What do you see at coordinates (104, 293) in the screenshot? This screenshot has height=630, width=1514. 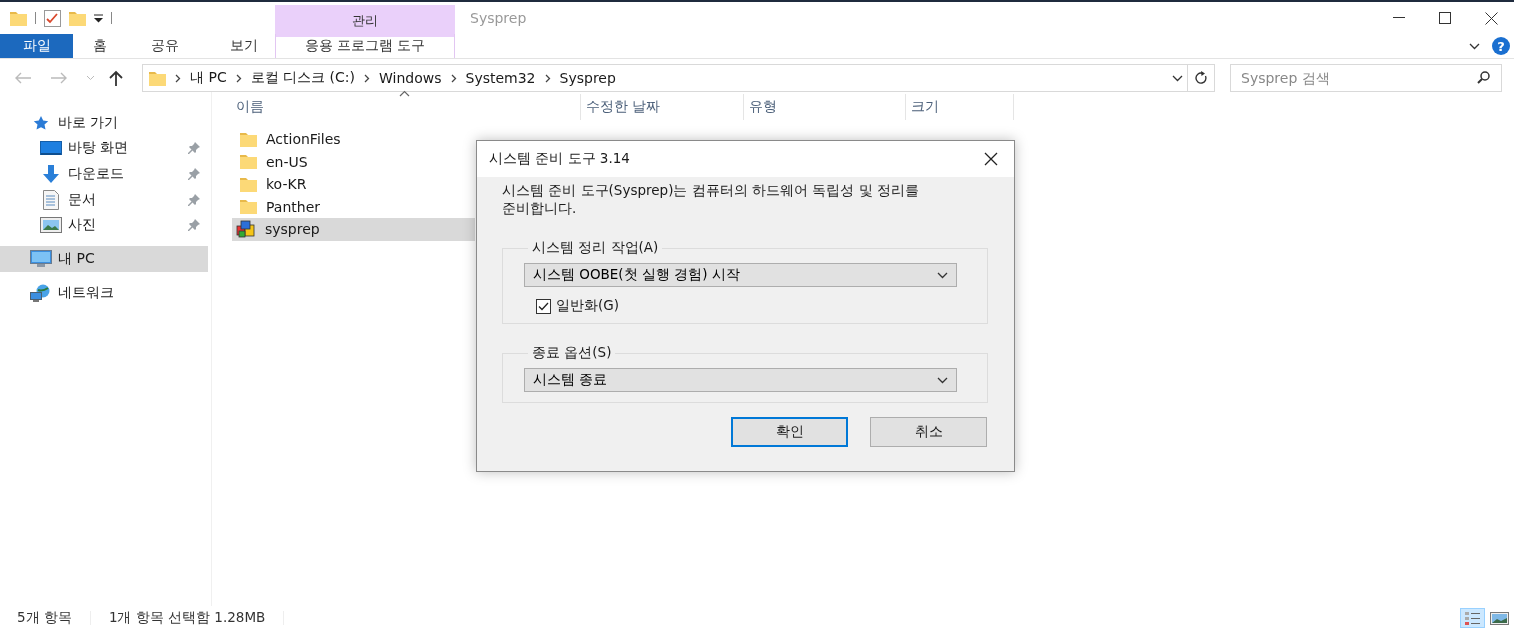 I see `nav-item: 네트워크` at bounding box center [104, 293].